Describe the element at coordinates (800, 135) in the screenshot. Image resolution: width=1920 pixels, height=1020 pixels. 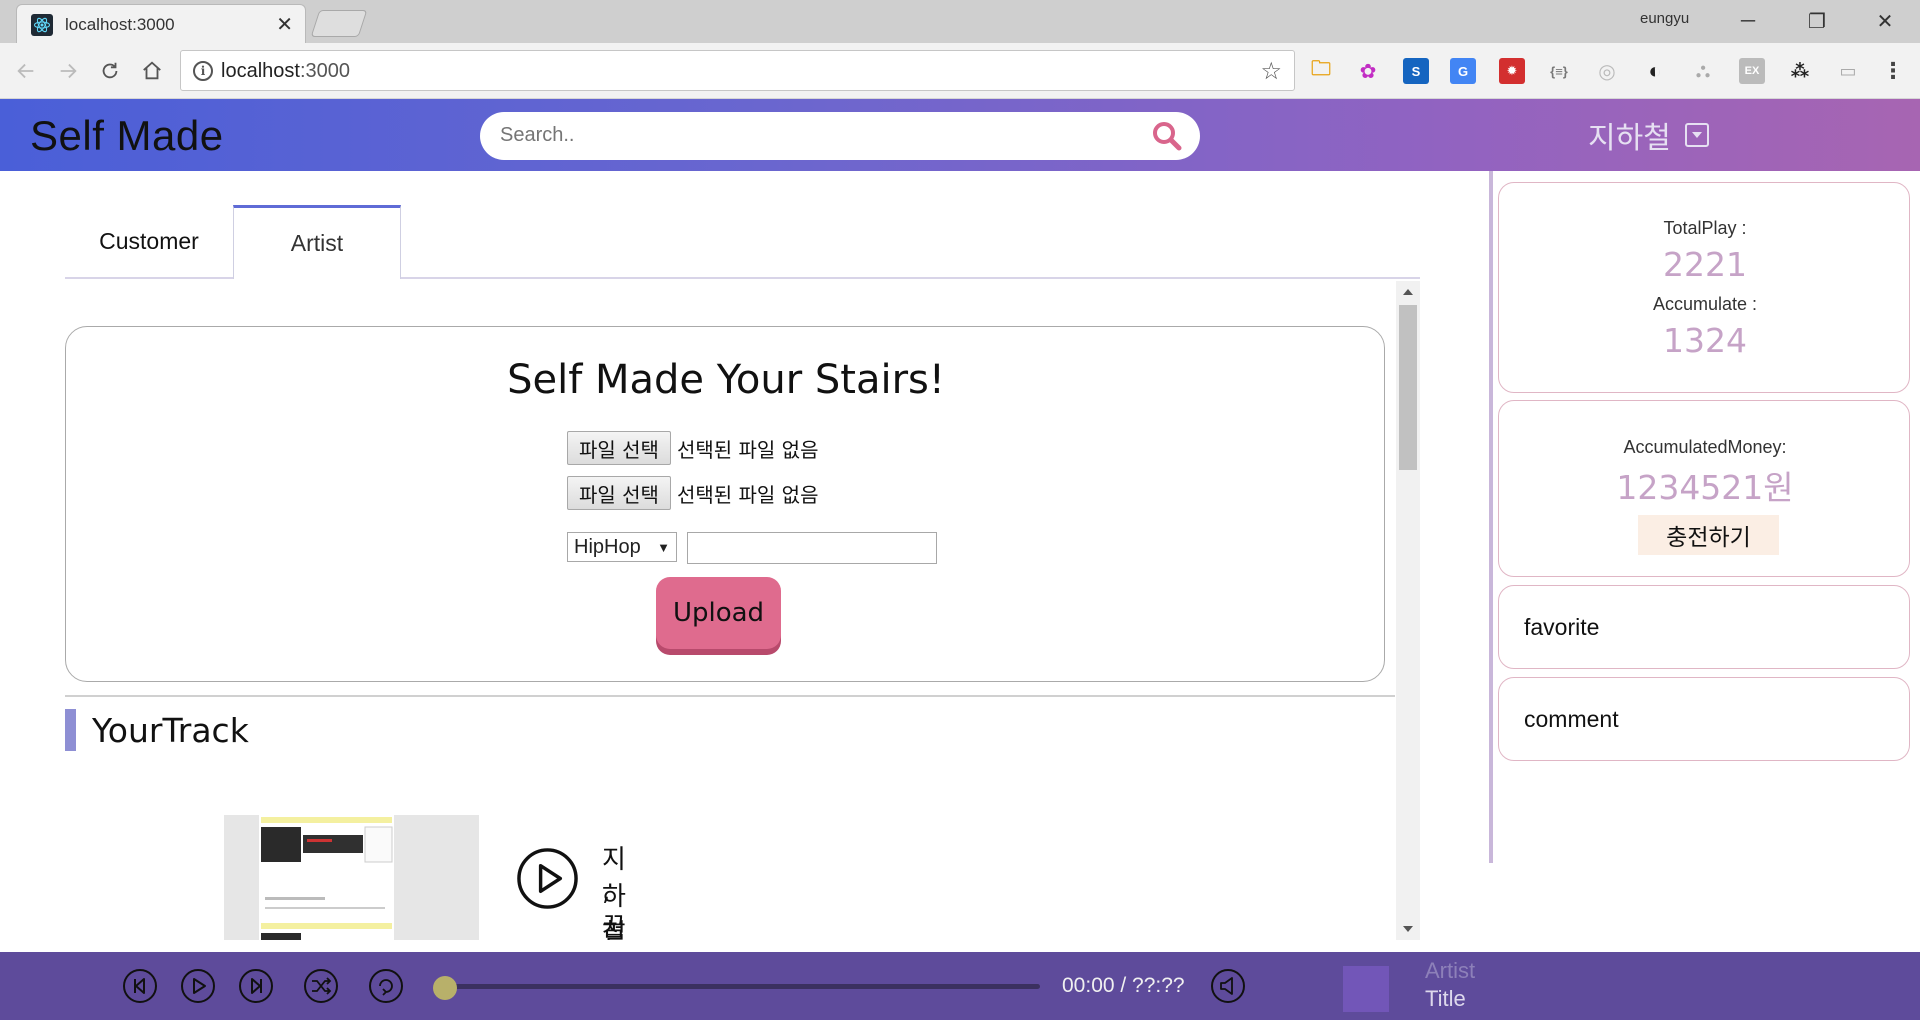
I see `search-input` at that location.